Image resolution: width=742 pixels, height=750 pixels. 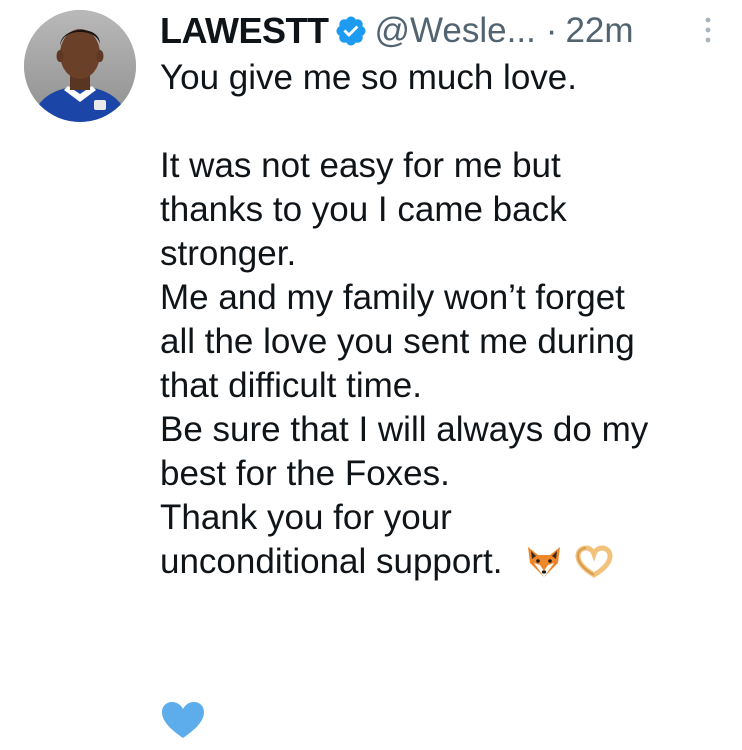 What do you see at coordinates (183, 720) in the screenshot?
I see `blue-heart-emoji` at bounding box center [183, 720].